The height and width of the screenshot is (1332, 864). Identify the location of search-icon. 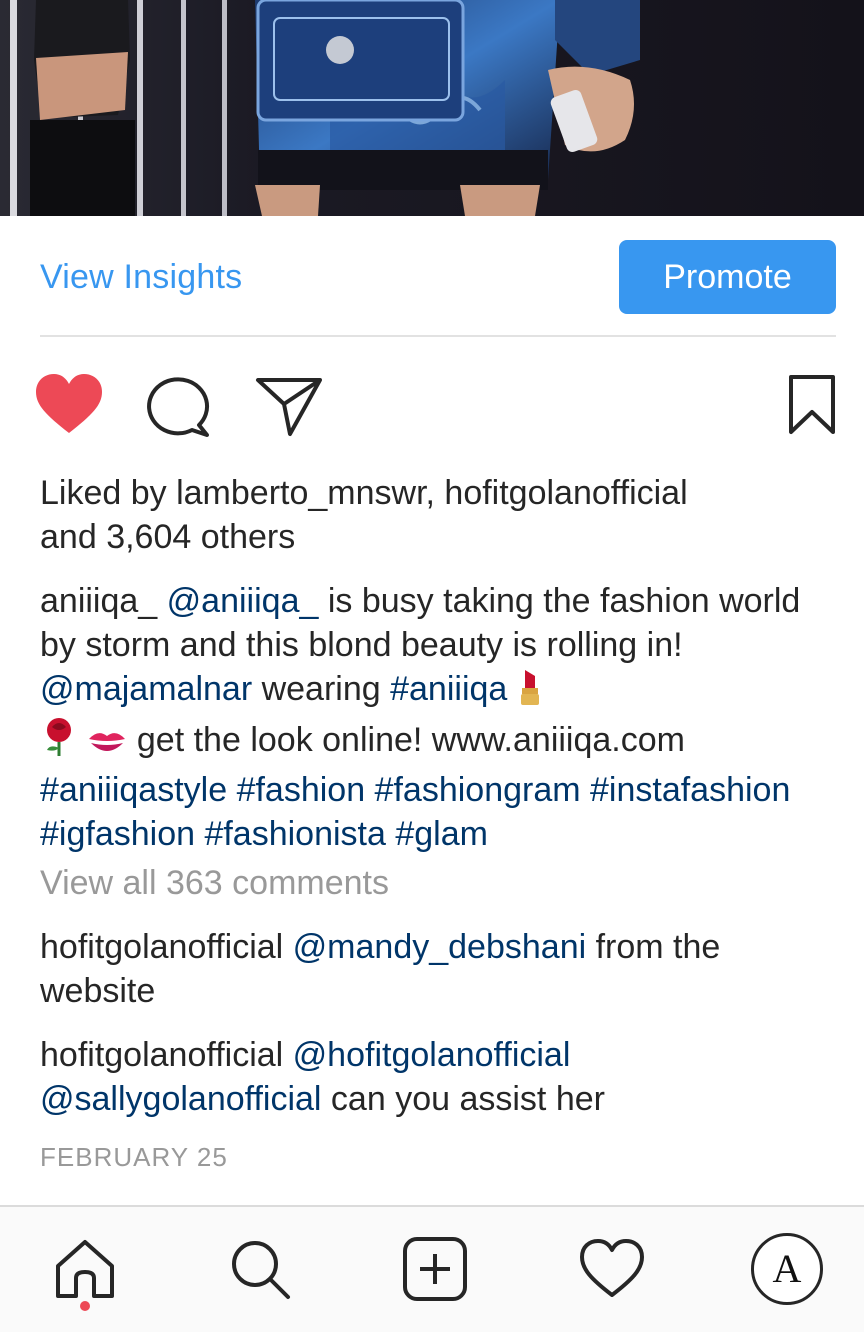
(261, 1270).